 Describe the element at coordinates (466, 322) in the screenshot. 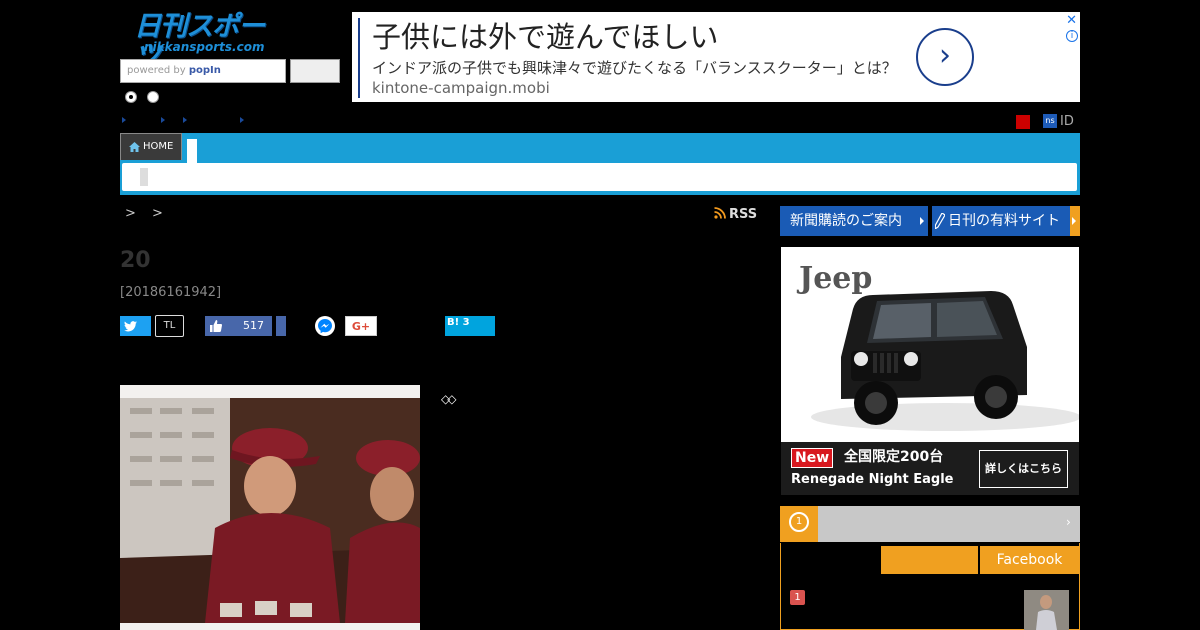

I see `hatena-count: 3` at that location.